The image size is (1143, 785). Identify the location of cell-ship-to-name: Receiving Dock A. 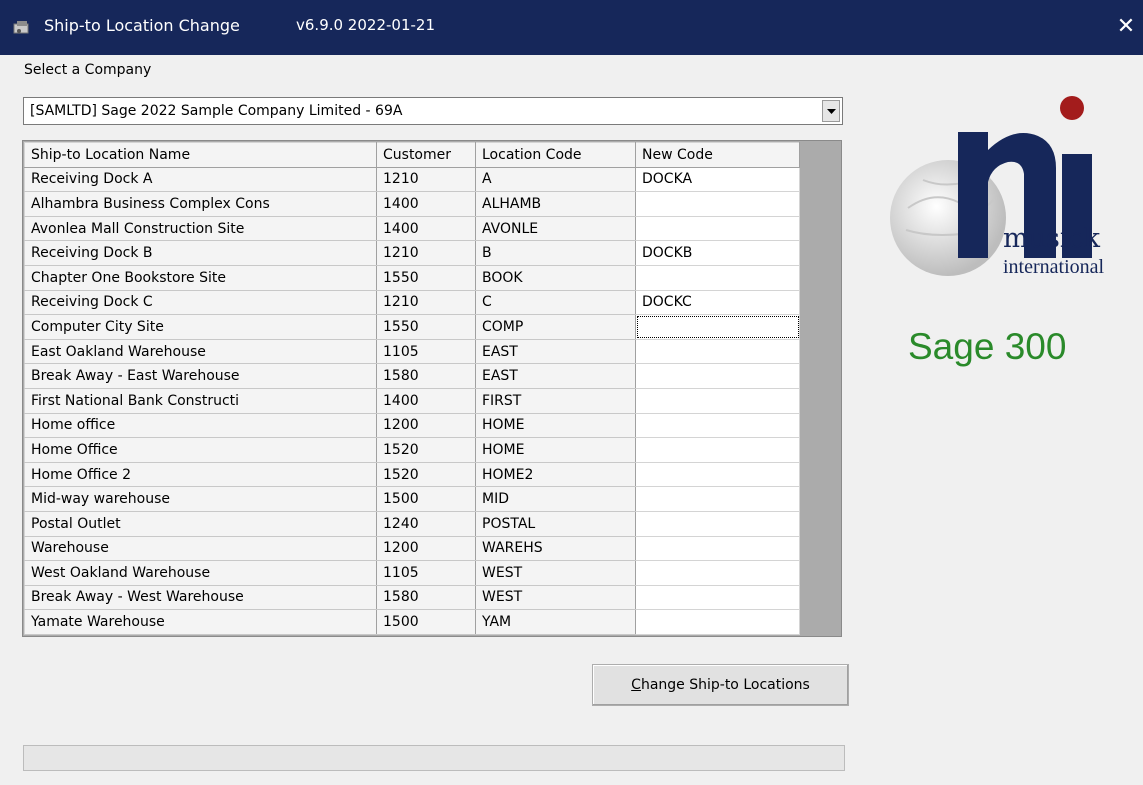
(200, 179).